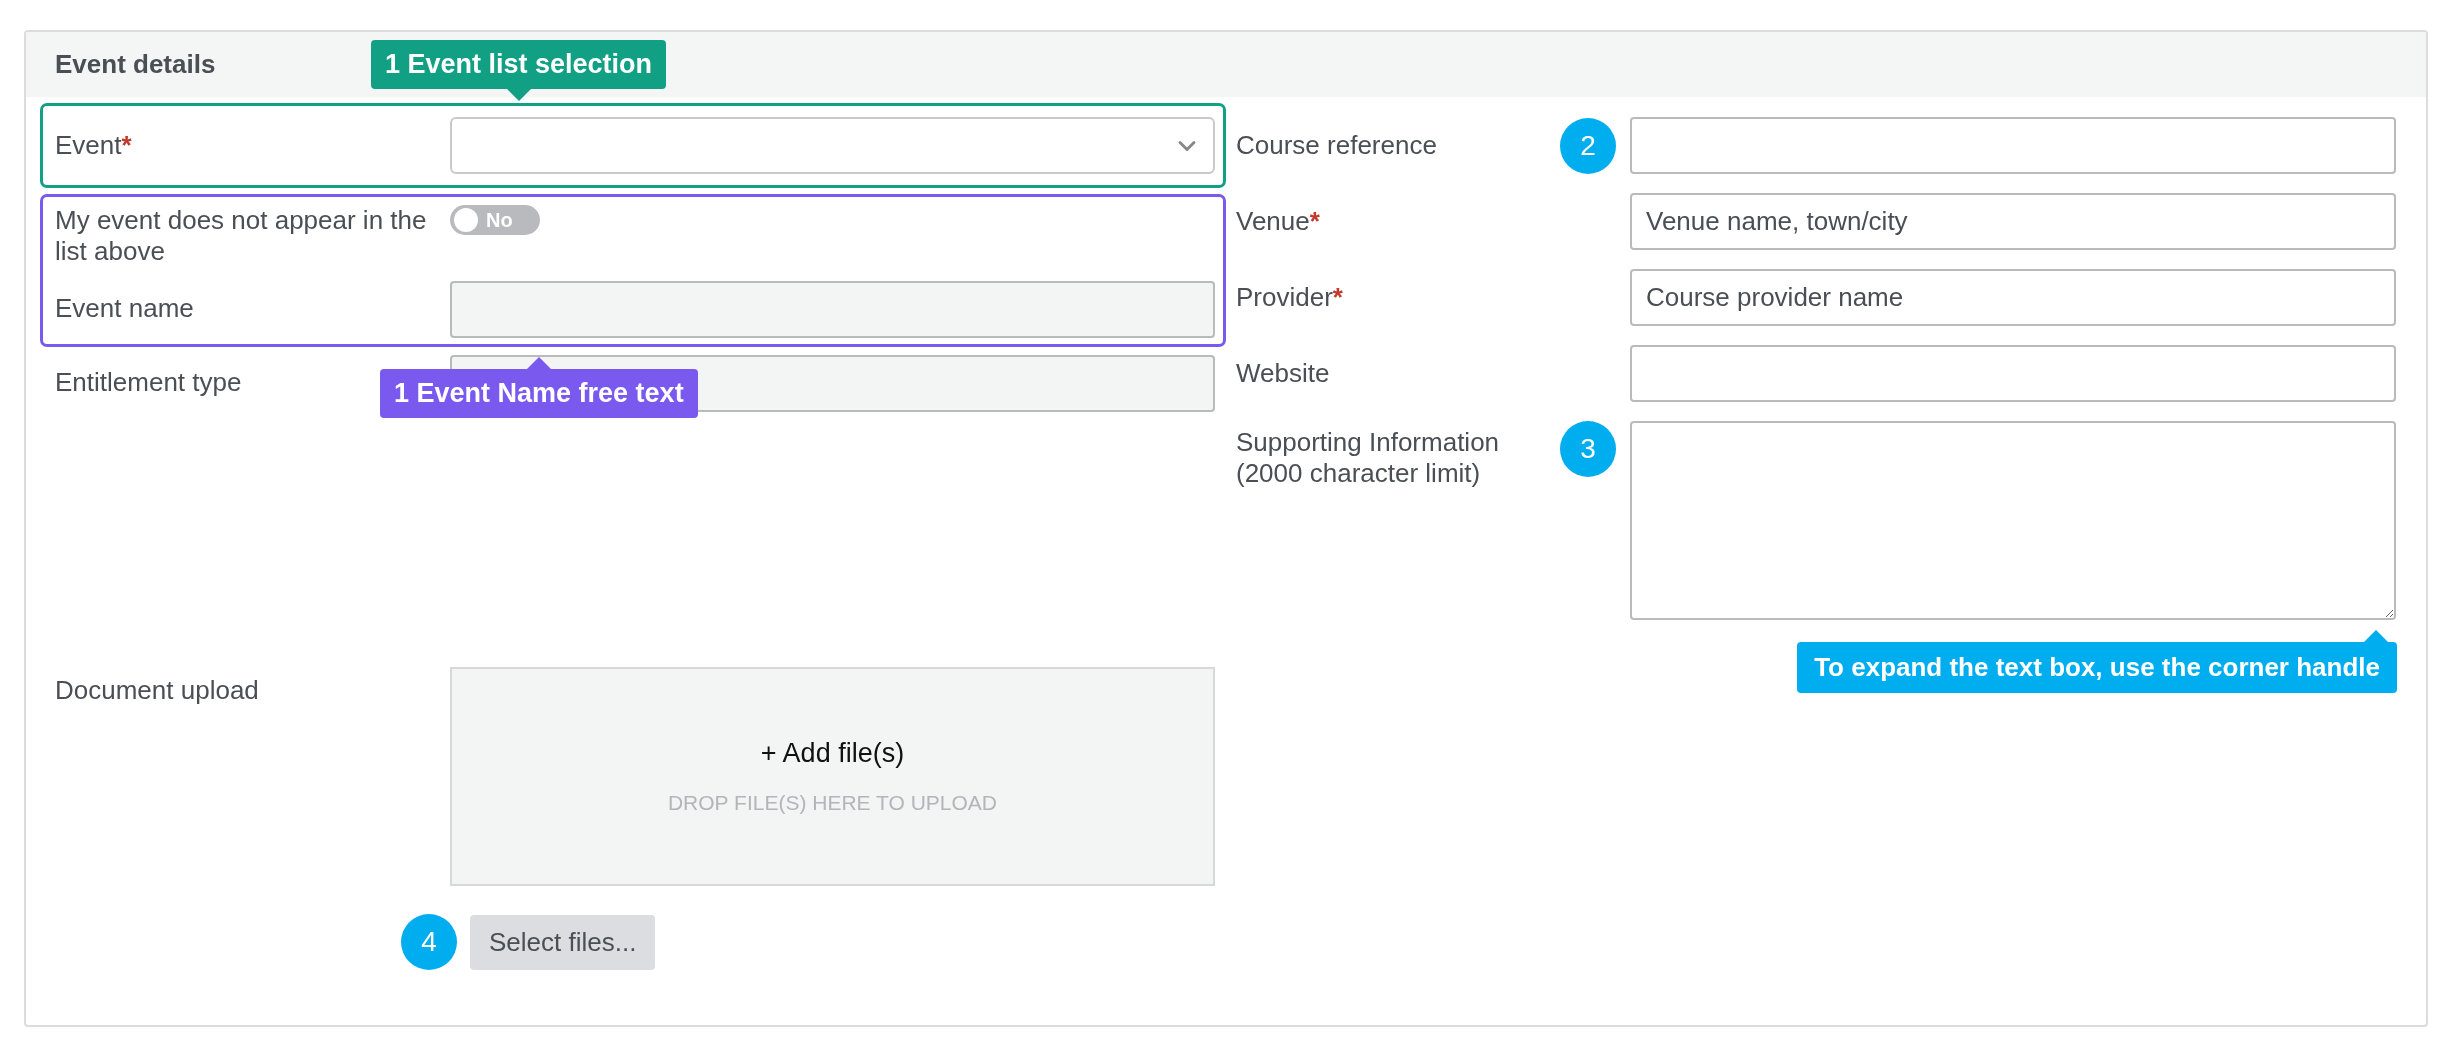  Describe the element at coordinates (519, 64) in the screenshot. I see `annotation-callout: 1 Event list selection` at that location.